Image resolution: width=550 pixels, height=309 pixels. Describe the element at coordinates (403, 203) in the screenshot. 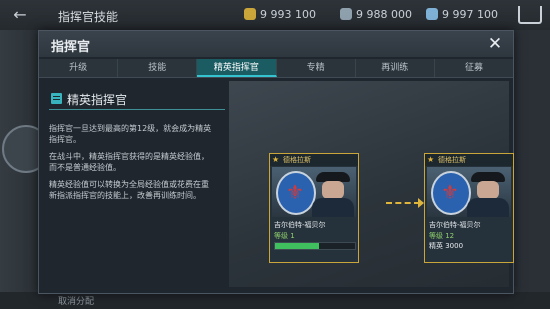

I see `progress-arrow` at that location.